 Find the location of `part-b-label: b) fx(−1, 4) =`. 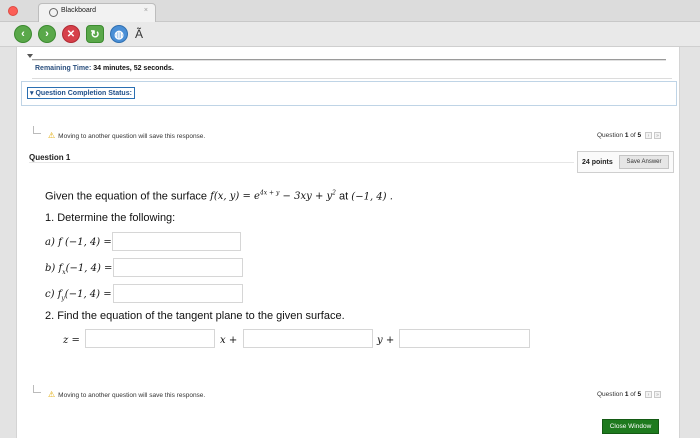

part-b-label: b) fx(−1, 4) = is located at coordinates (79, 269).